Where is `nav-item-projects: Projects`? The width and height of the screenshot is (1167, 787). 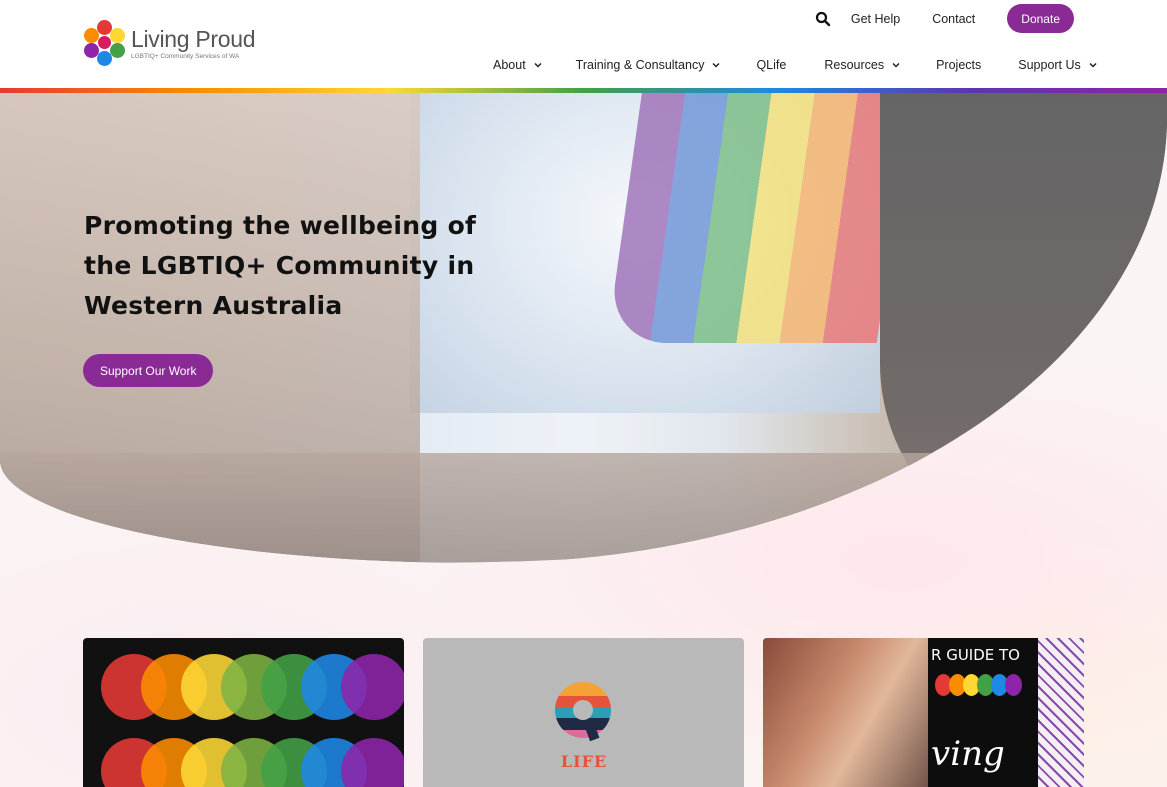 nav-item-projects: Projects is located at coordinates (958, 65).